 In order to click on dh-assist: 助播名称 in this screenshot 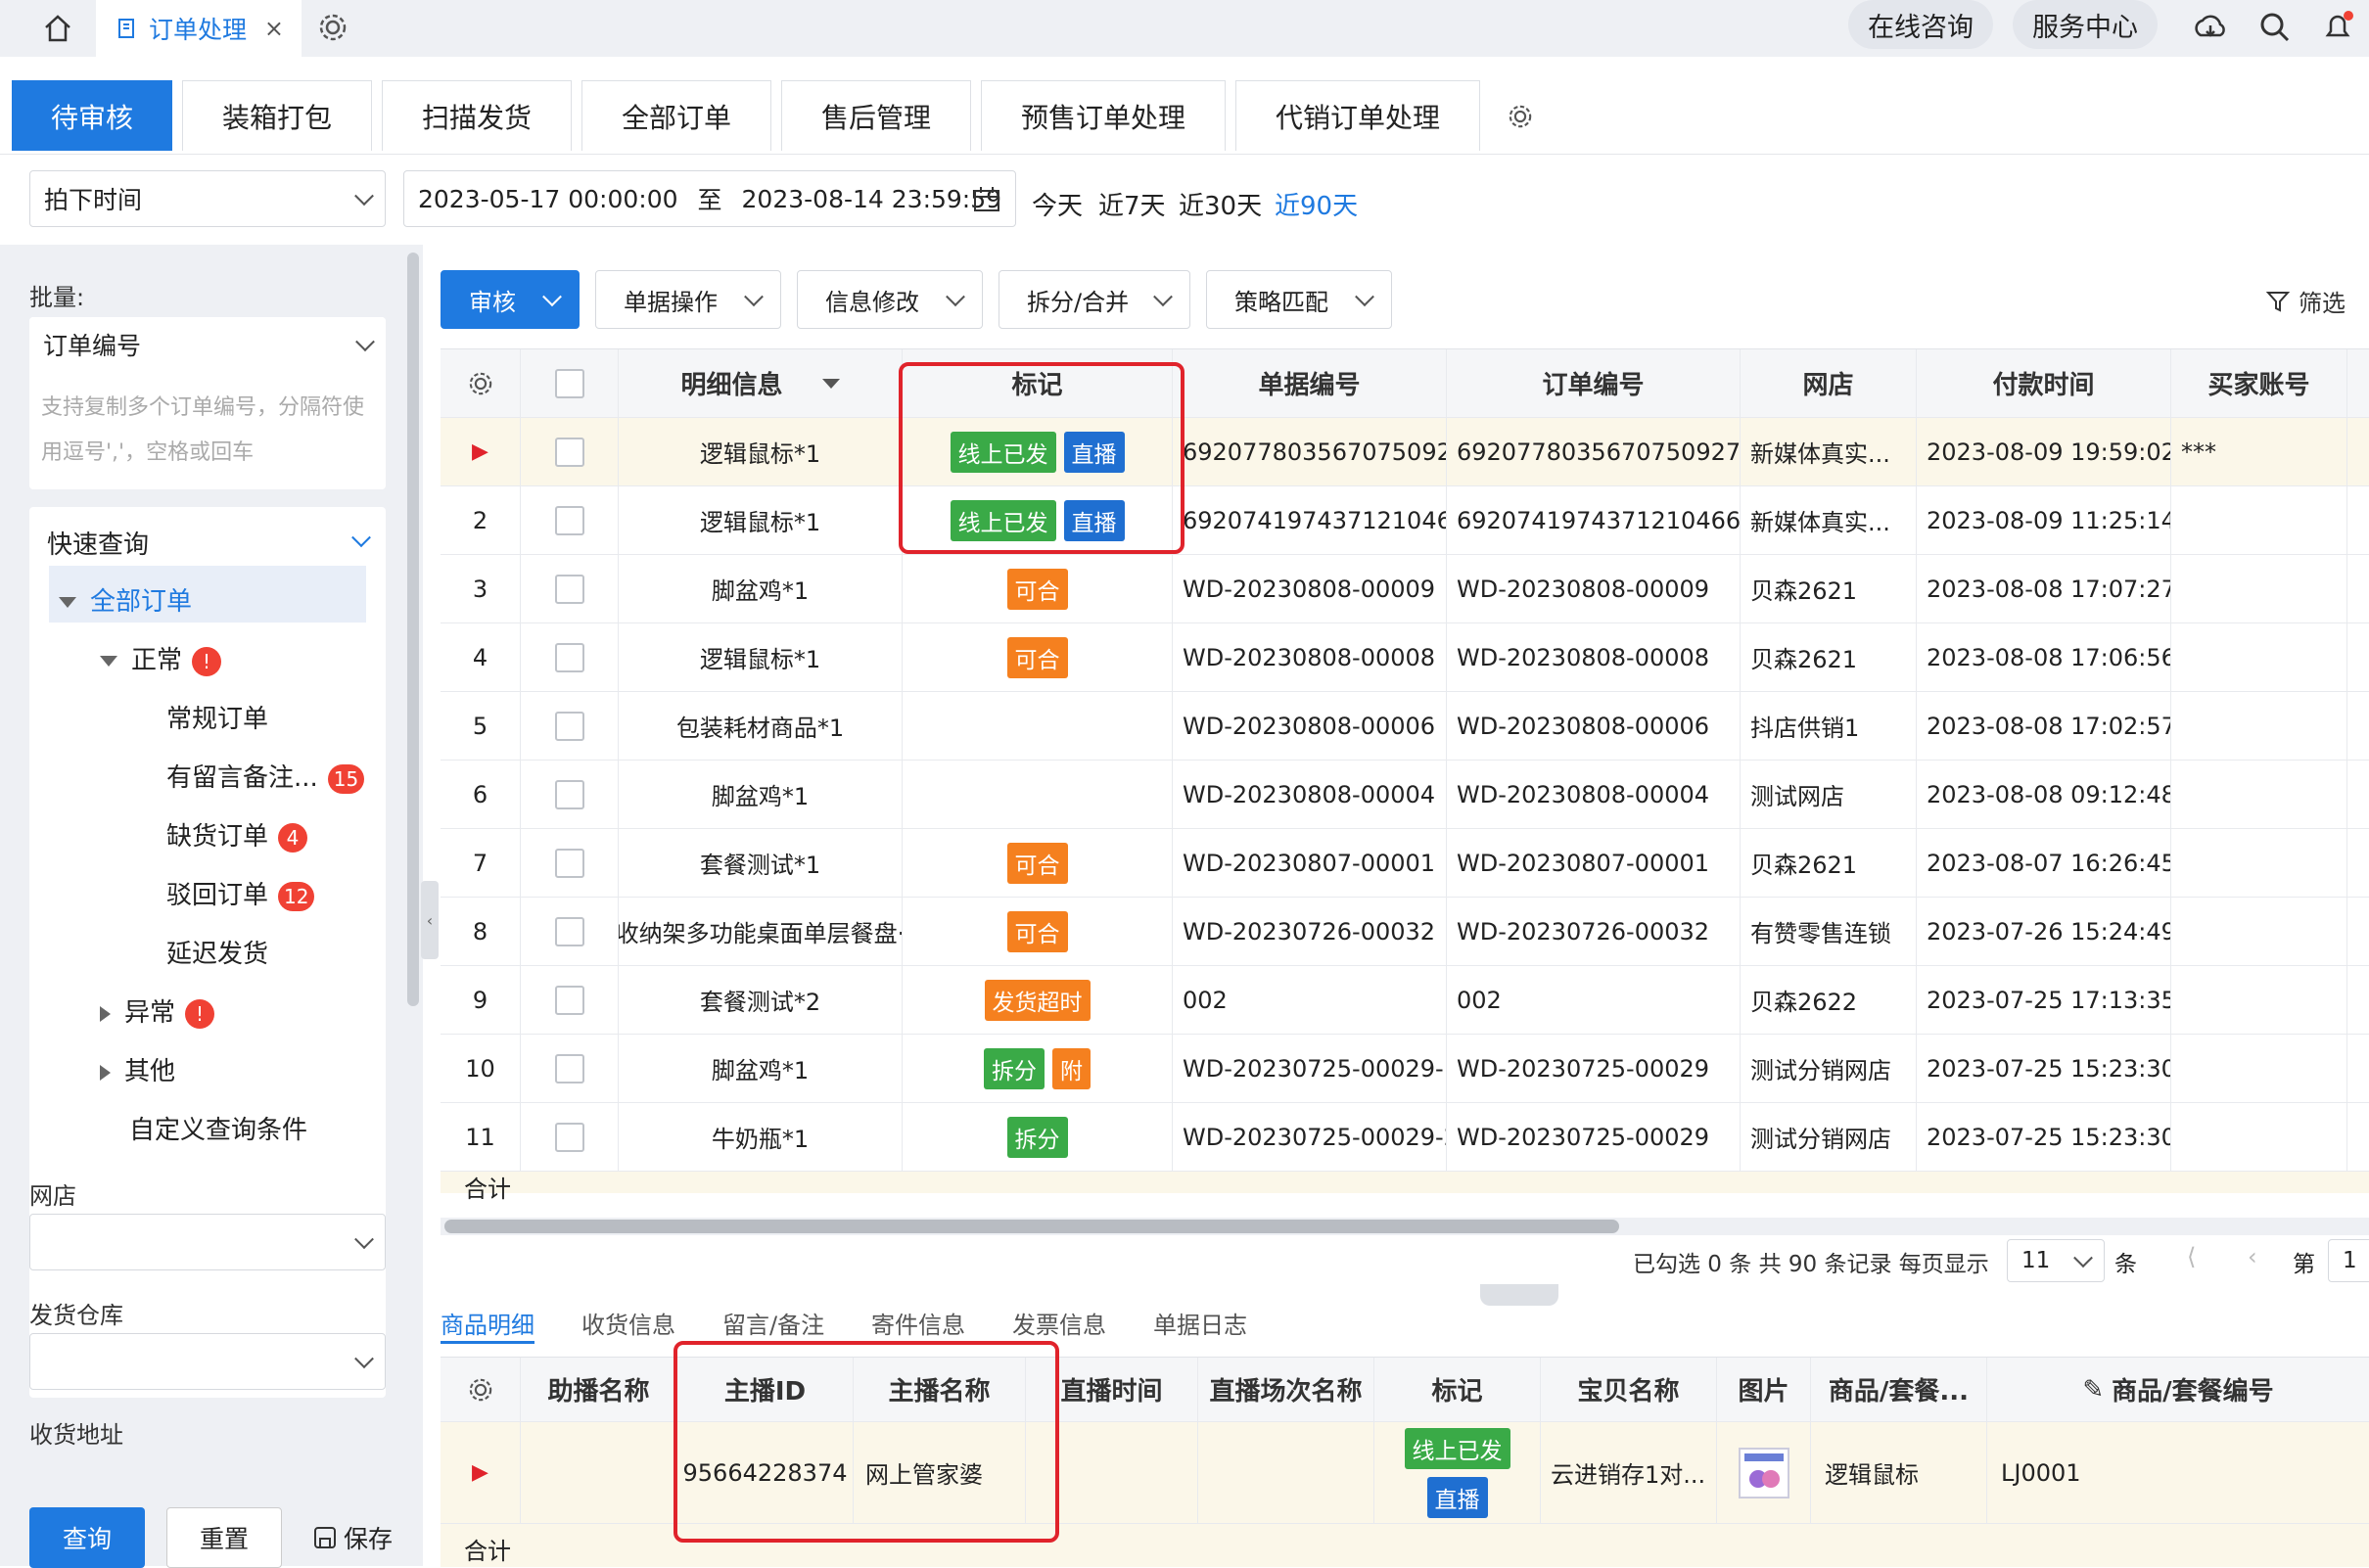, I will do `click(599, 1389)`.